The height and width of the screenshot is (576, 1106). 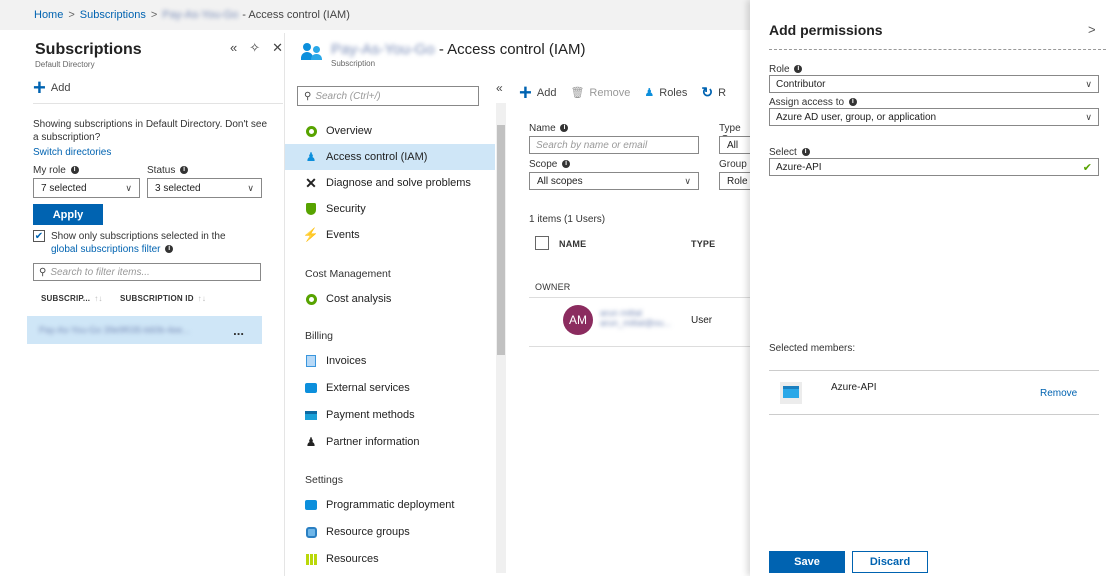 What do you see at coordinates (277, 48) in the screenshot?
I see `close-icon: ✕` at bounding box center [277, 48].